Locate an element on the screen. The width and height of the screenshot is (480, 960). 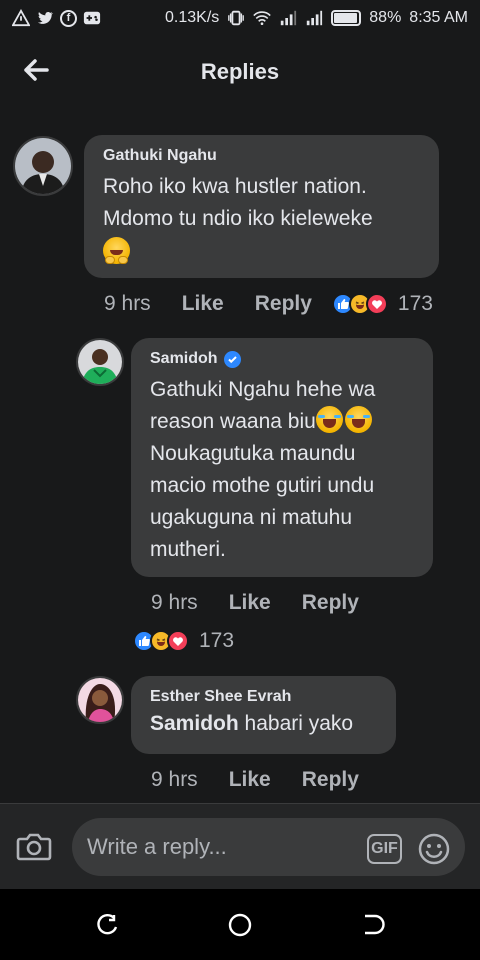
home-button is located at coordinates (240, 925).